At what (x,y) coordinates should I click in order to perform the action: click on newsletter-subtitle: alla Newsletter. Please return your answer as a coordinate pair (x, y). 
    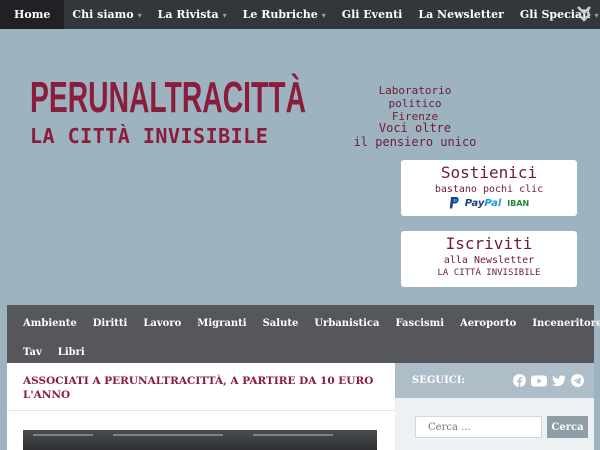
    Looking at the image, I should click on (489, 260).